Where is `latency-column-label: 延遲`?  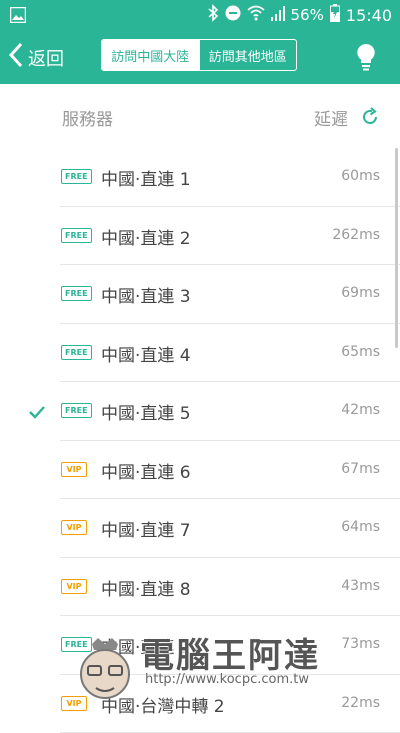 latency-column-label: 延遲 is located at coordinates (331, 117).